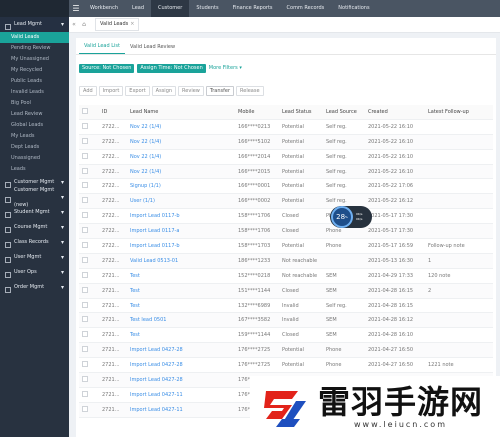  Describe the element at coordinates (253, 8) in the screenshot. I see `topnav-item-4: Finance Reports` at that location.